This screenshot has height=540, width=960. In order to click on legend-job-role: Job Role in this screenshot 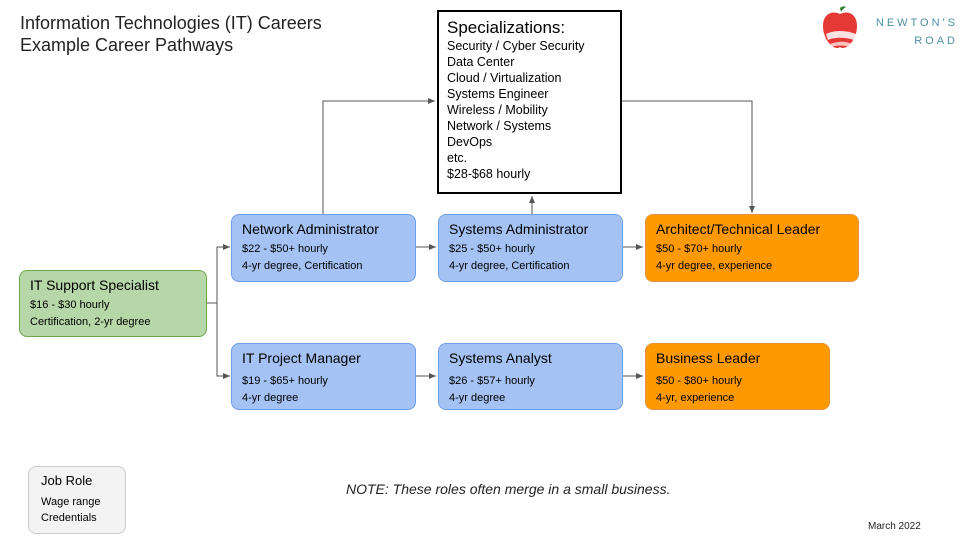, I will do `click(67, 480)`.